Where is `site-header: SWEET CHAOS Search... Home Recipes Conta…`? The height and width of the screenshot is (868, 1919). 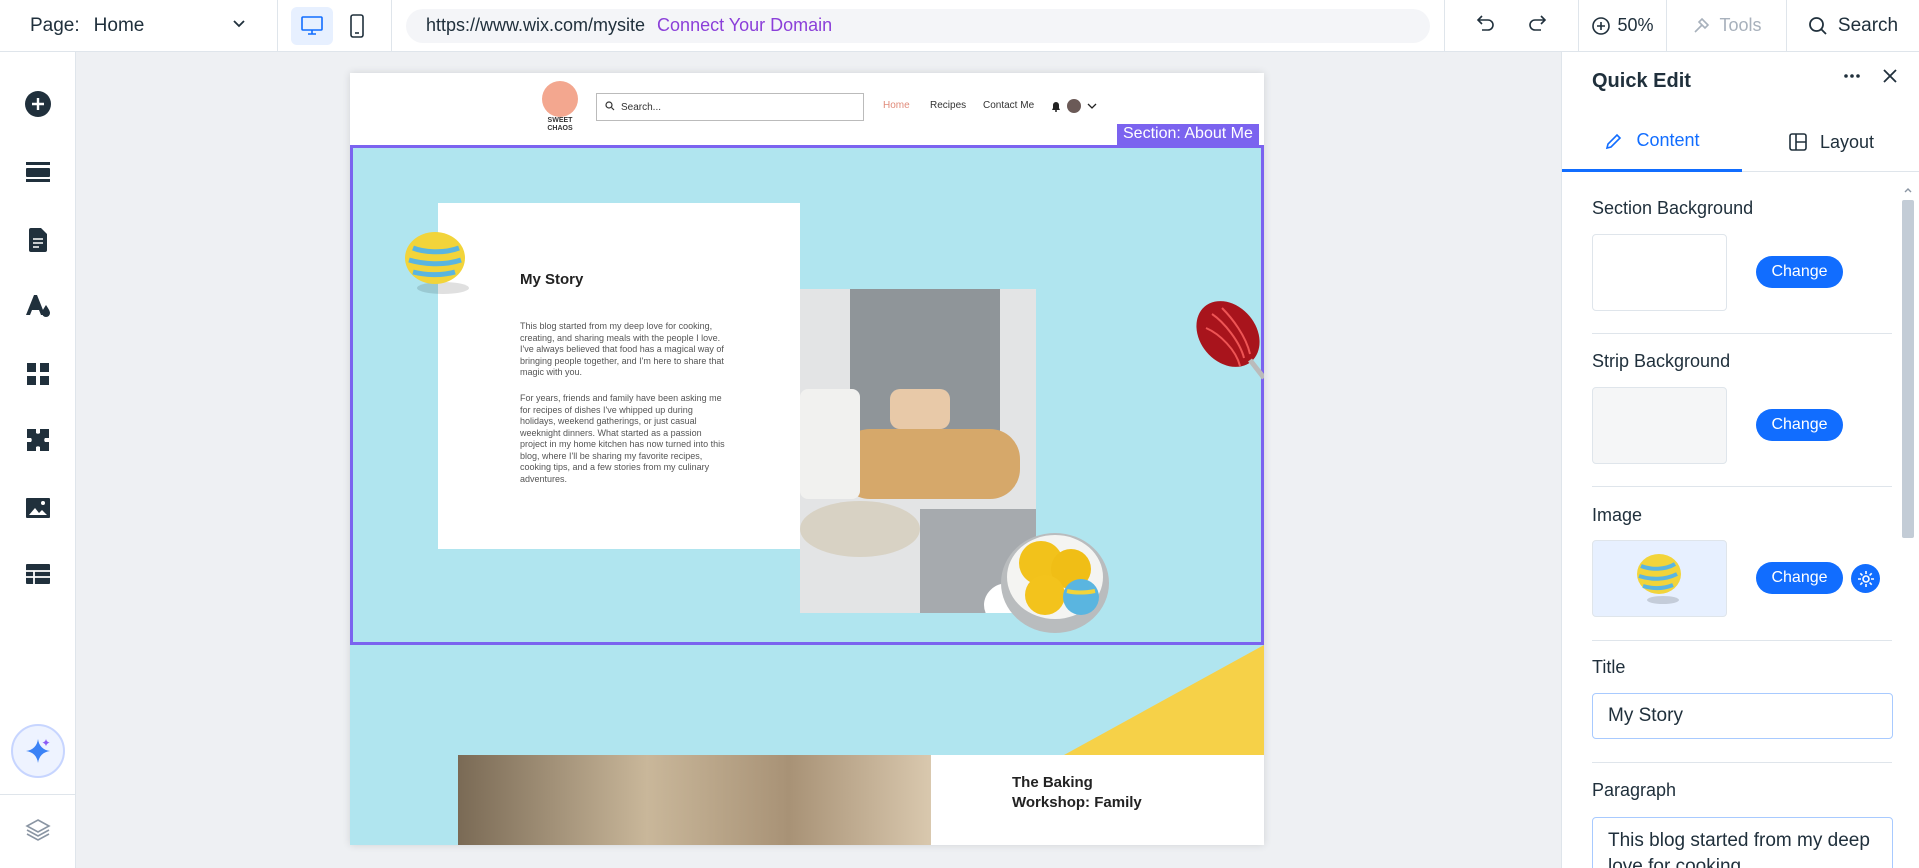 site-header: SWEET CHAOS Search... Home Recipes Conta… is located at coordinates (807, 109).